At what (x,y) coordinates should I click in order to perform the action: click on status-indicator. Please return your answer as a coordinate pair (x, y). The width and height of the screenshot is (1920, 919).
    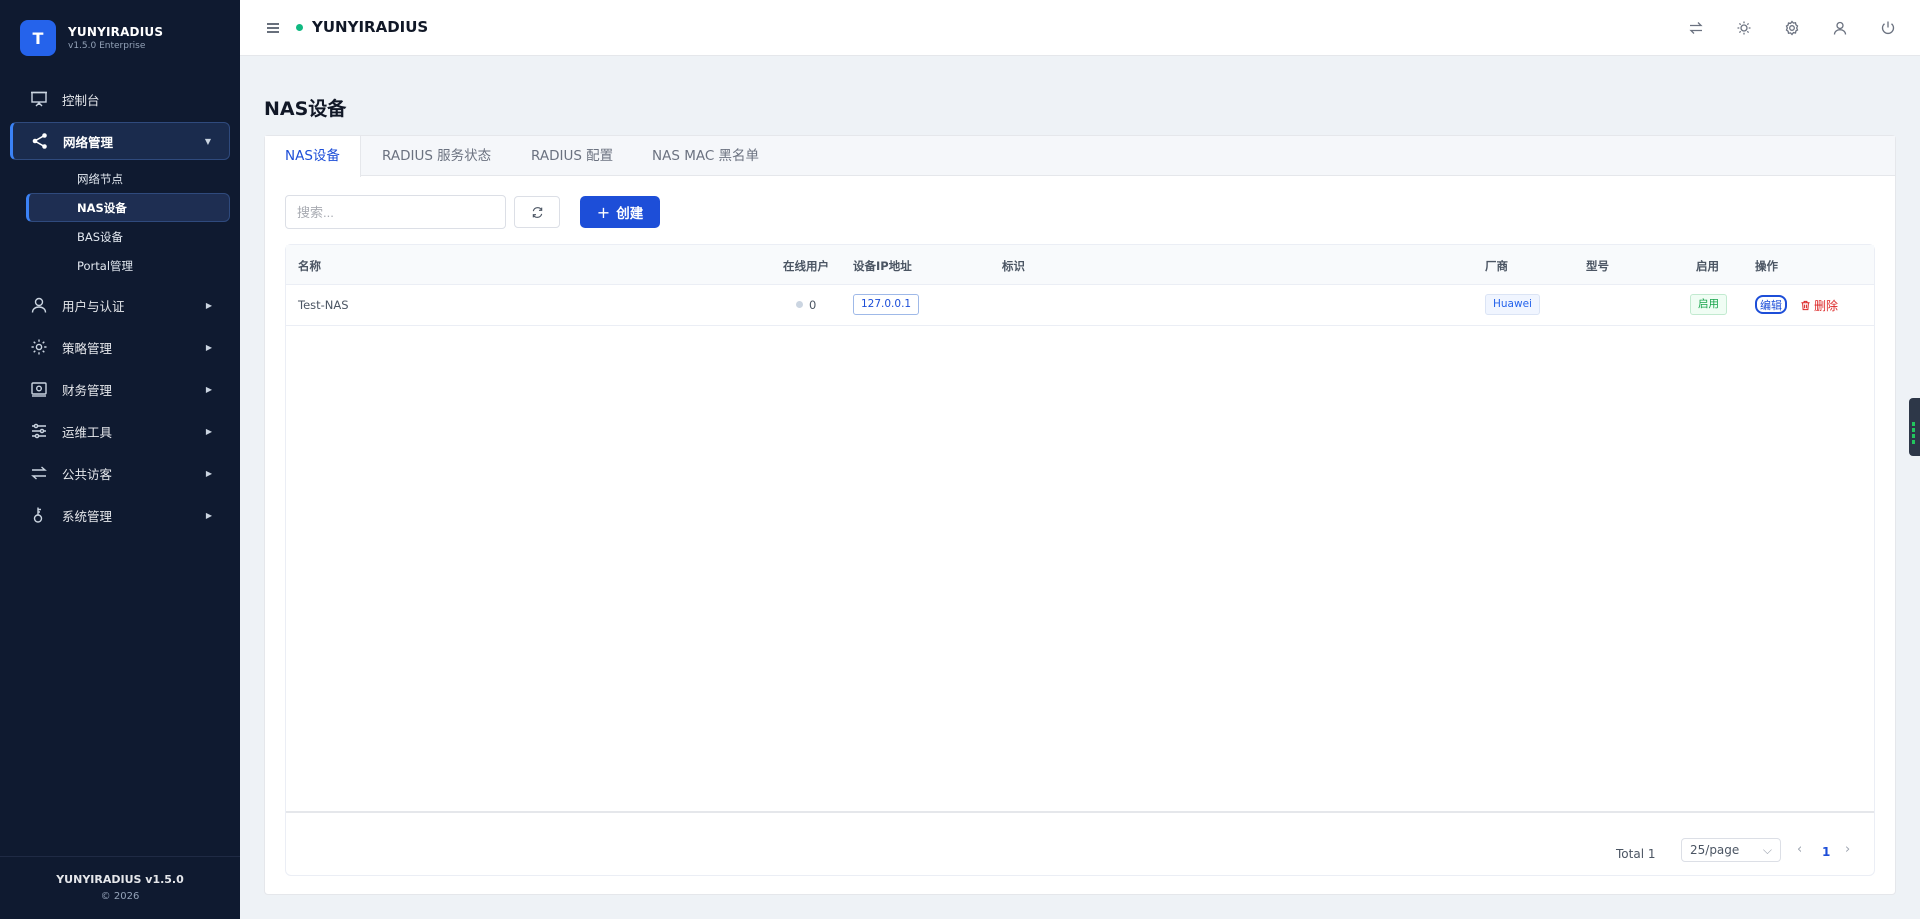
    Looking at the image, I should click on (299, 27).